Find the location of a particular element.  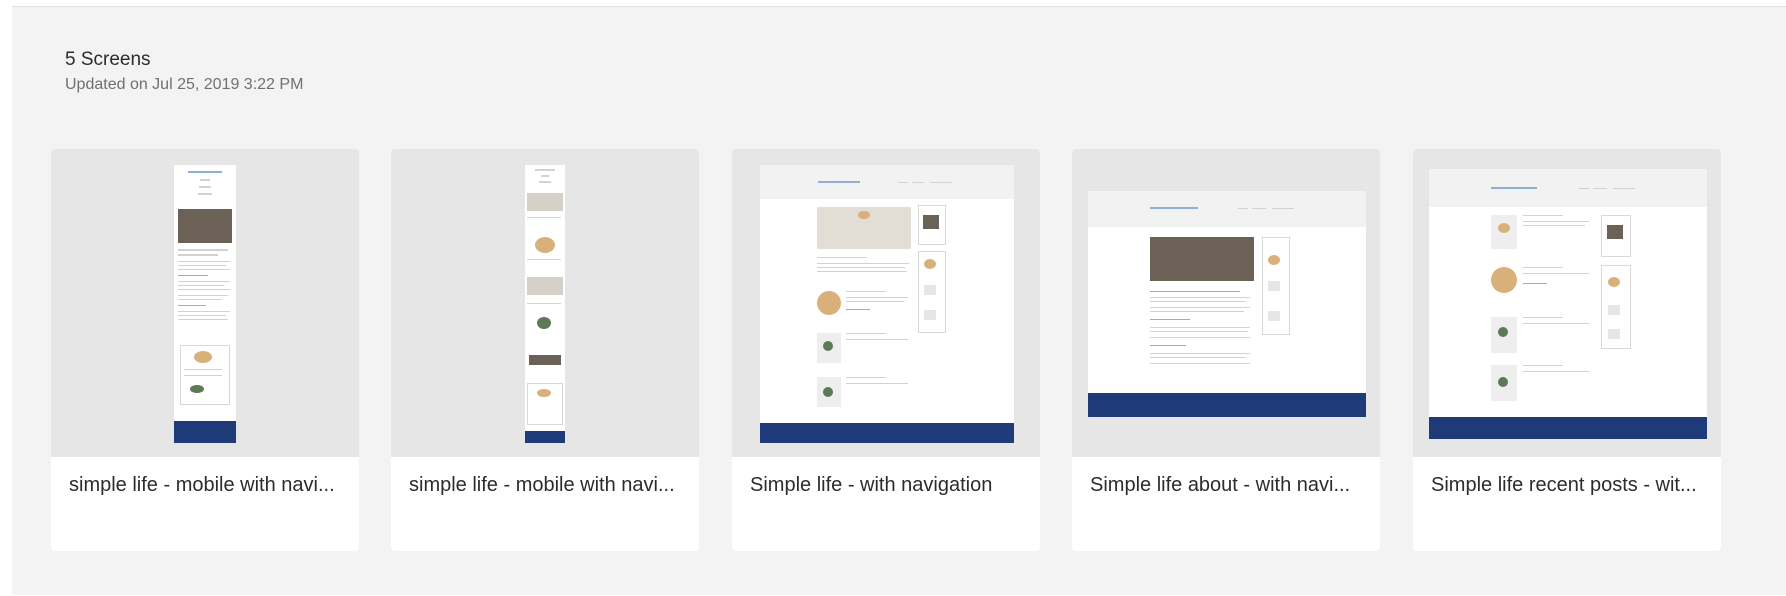

screen-card: Simple life - with navigation is located at coordinates (886, 350).